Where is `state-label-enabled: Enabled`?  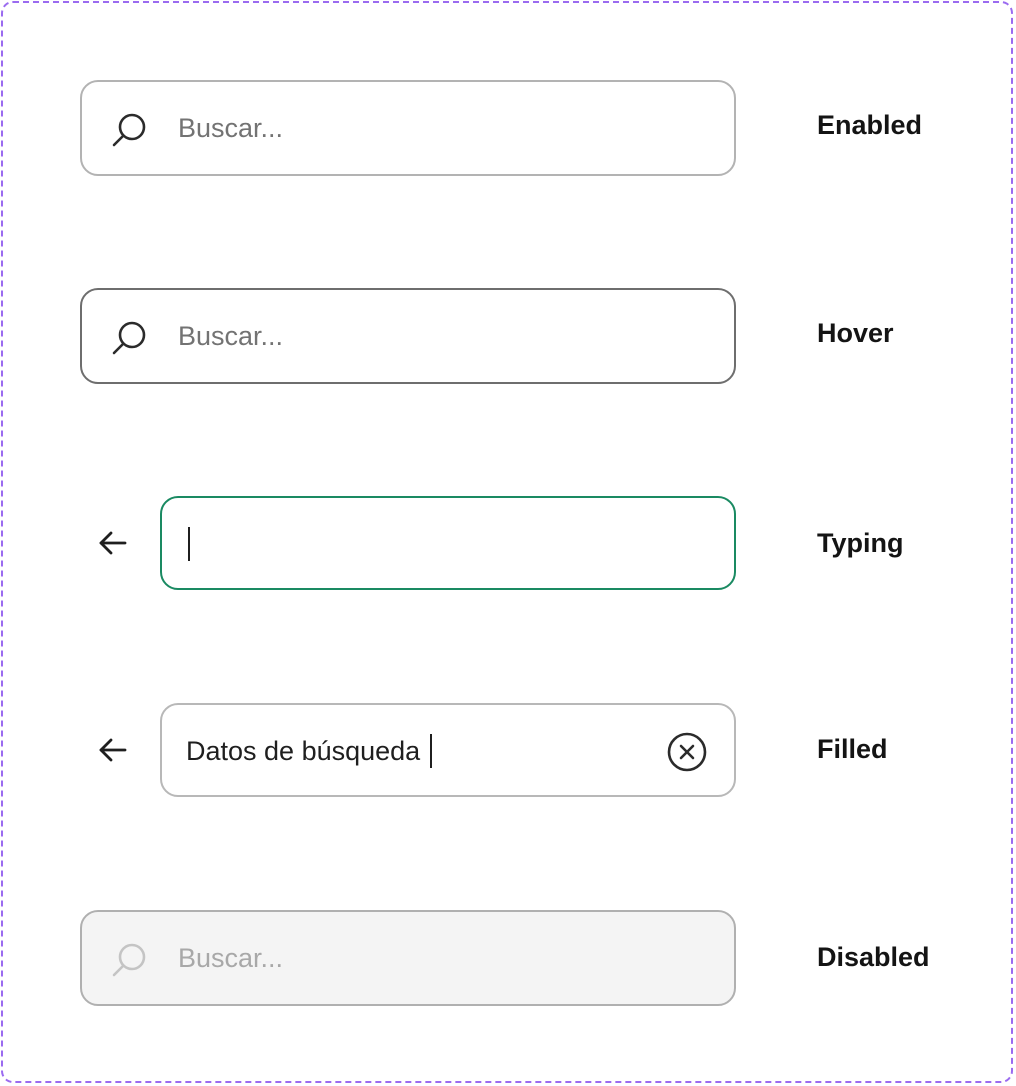
state-label-enabled: Enabled is located at coordinates (870, 125).